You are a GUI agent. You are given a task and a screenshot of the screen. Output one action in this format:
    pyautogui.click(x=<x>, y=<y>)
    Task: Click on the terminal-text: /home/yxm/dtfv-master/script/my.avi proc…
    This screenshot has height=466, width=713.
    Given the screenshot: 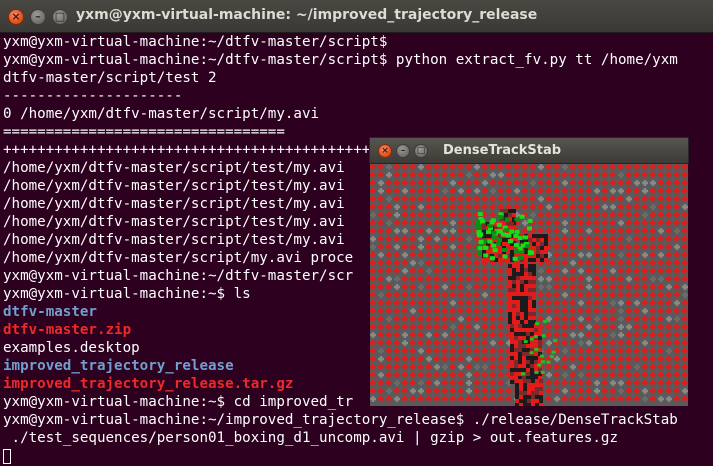 What is the action you would take?
    pyautogui.click(x=178, y=258)
    